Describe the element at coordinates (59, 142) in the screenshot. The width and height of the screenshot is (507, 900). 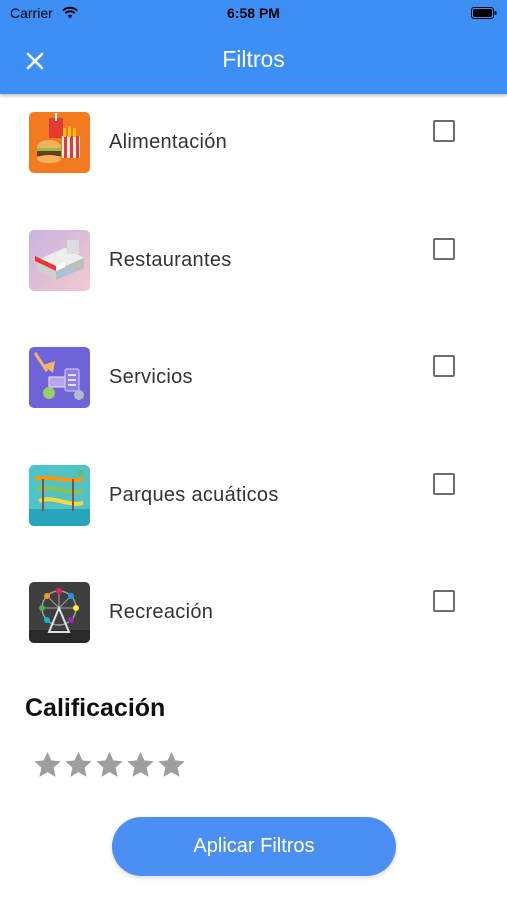
I see `food-thumbnail` at that location.